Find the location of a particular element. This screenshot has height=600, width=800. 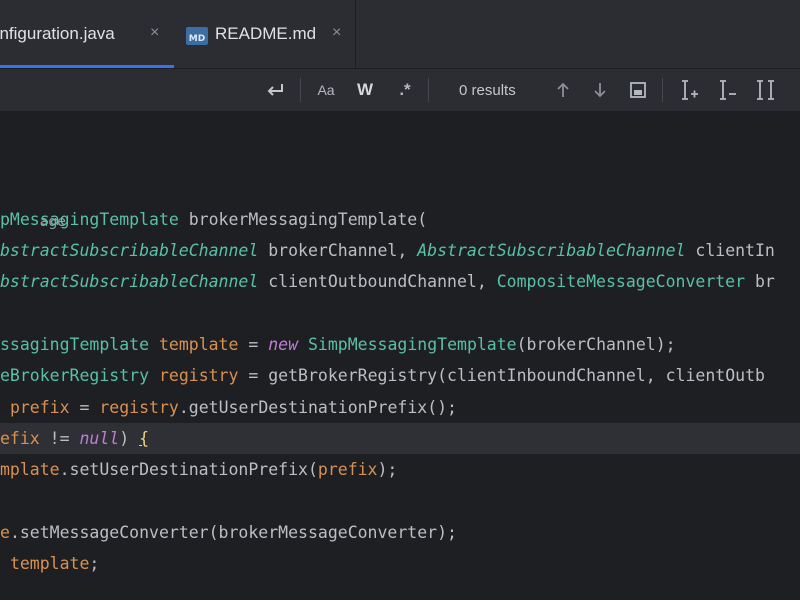

editor-tab-bar: onfiguration.java × MD README.md × is located at coordinates (400, 34).